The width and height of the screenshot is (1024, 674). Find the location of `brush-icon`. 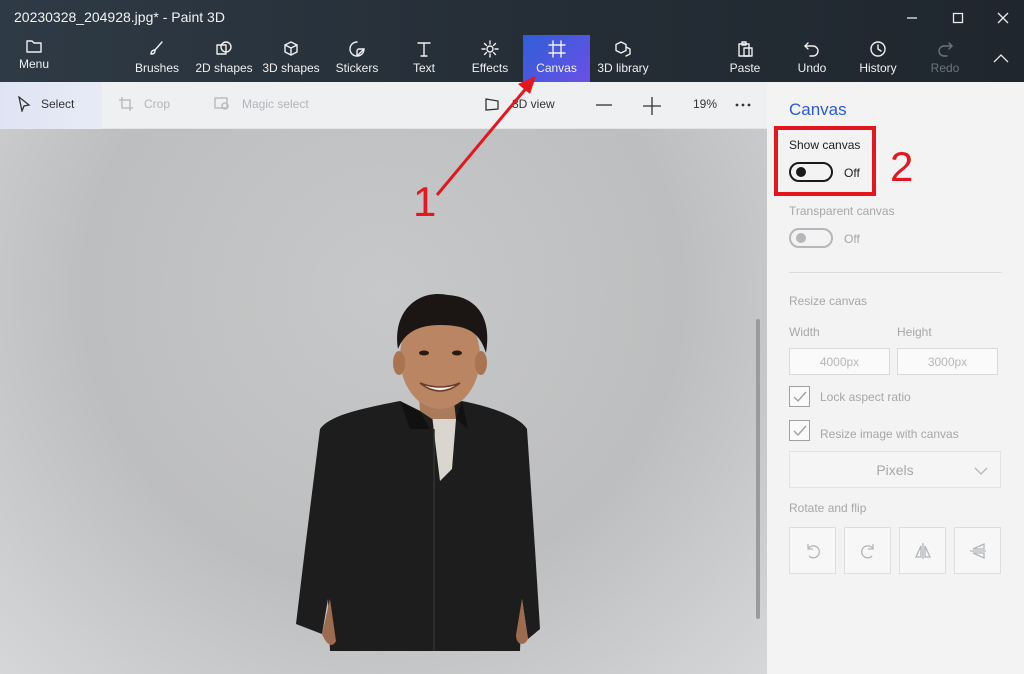

brush-icon is located at coordinates (156, 48).